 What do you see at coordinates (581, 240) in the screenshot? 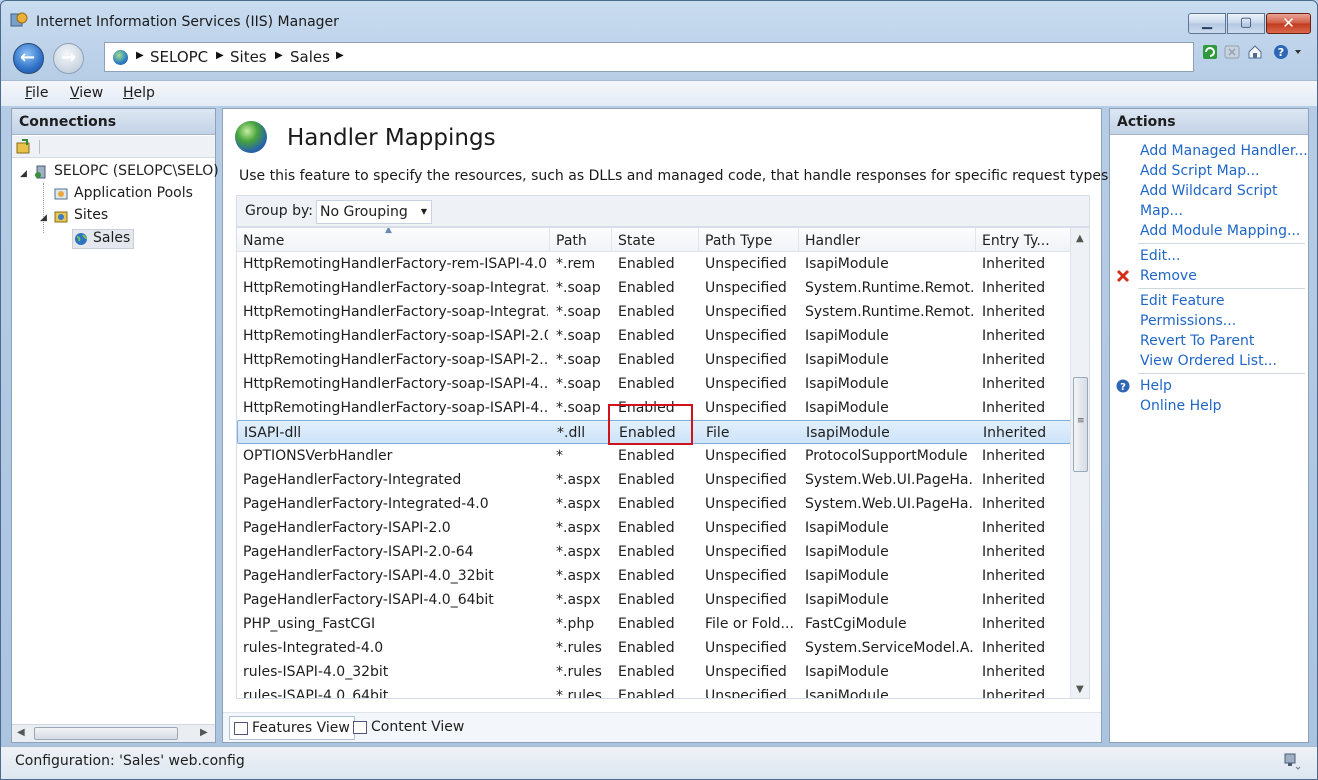
I see `column-header-path: Path` at bounding box center [581, 240].